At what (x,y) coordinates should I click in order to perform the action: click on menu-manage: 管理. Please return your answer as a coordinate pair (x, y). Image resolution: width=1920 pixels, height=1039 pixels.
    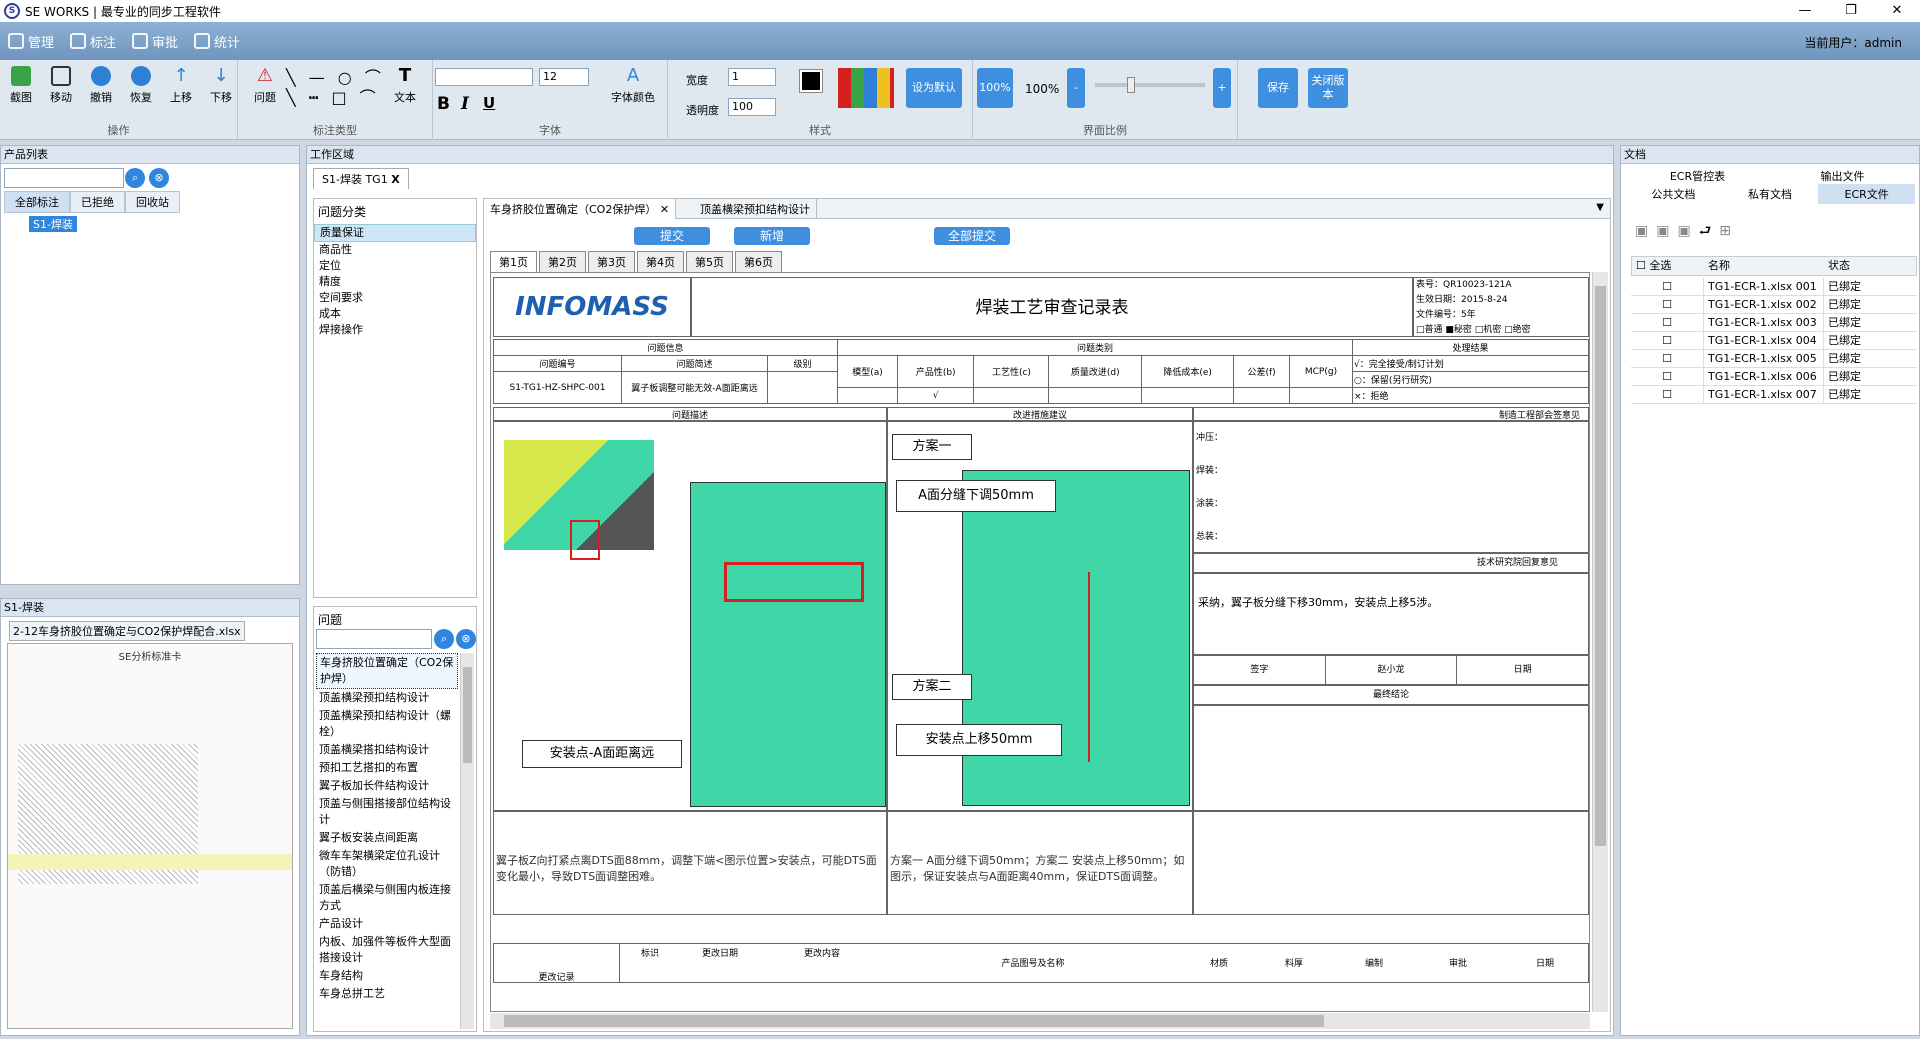
    Looking at the image, I should click on (31, 41).